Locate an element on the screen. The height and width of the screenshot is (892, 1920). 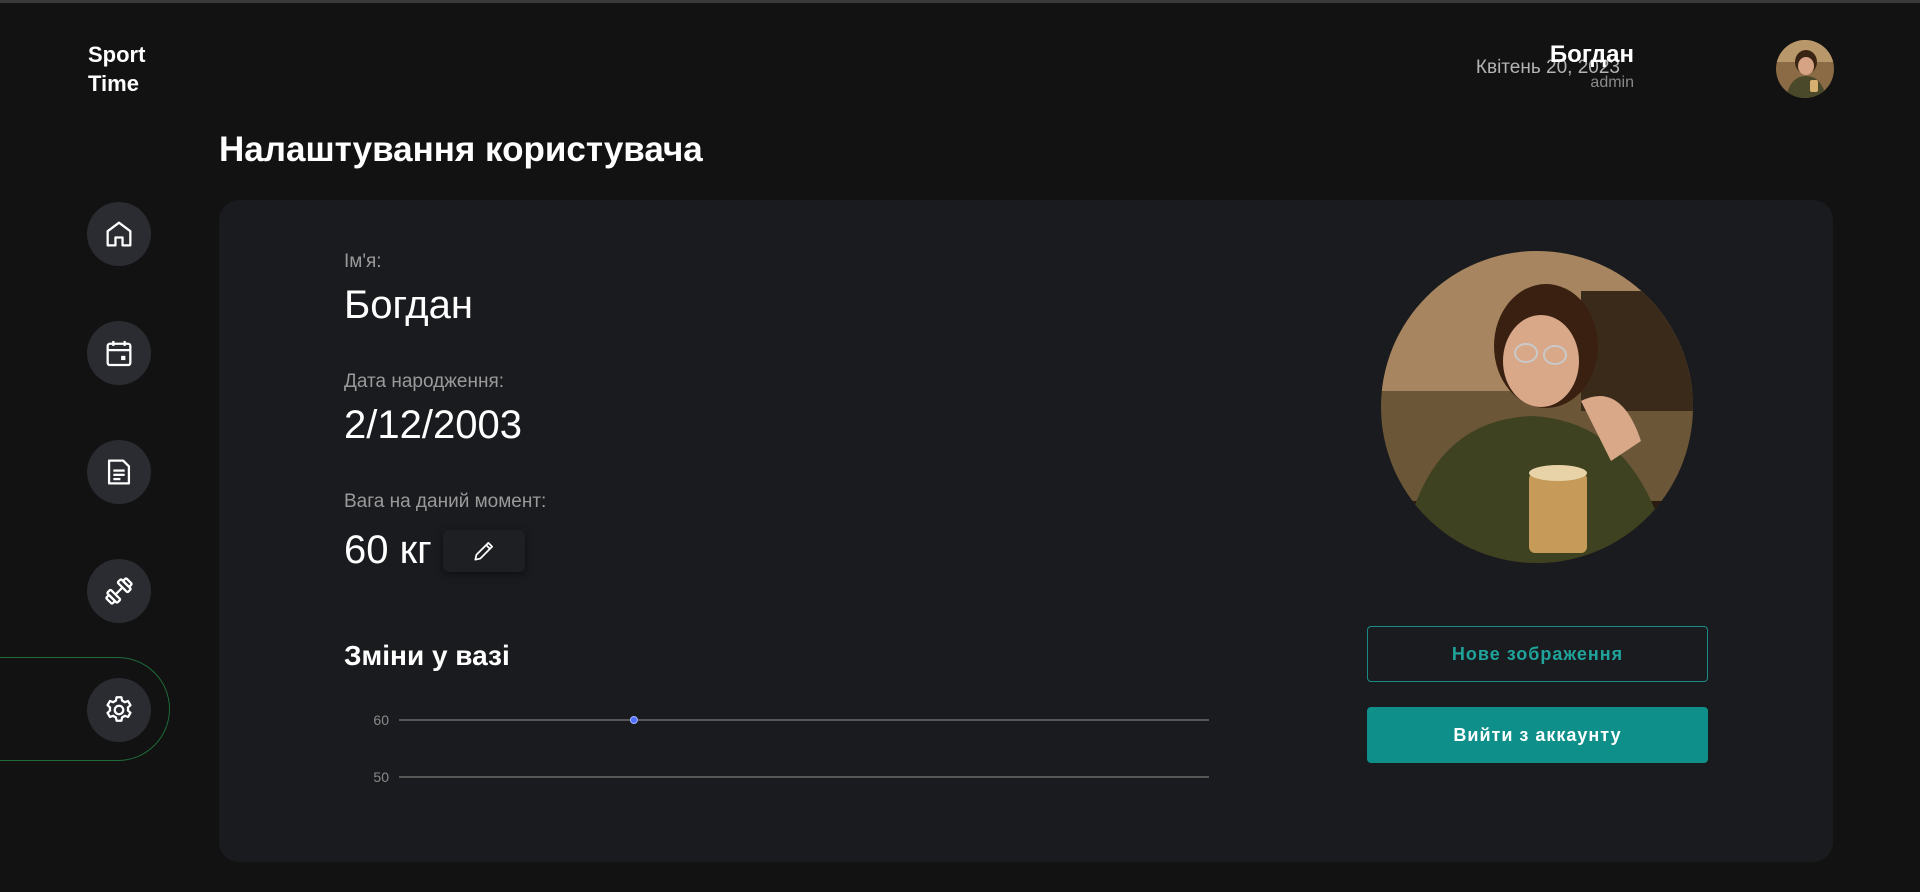
gear-icon is located at coordinates (119, 709).